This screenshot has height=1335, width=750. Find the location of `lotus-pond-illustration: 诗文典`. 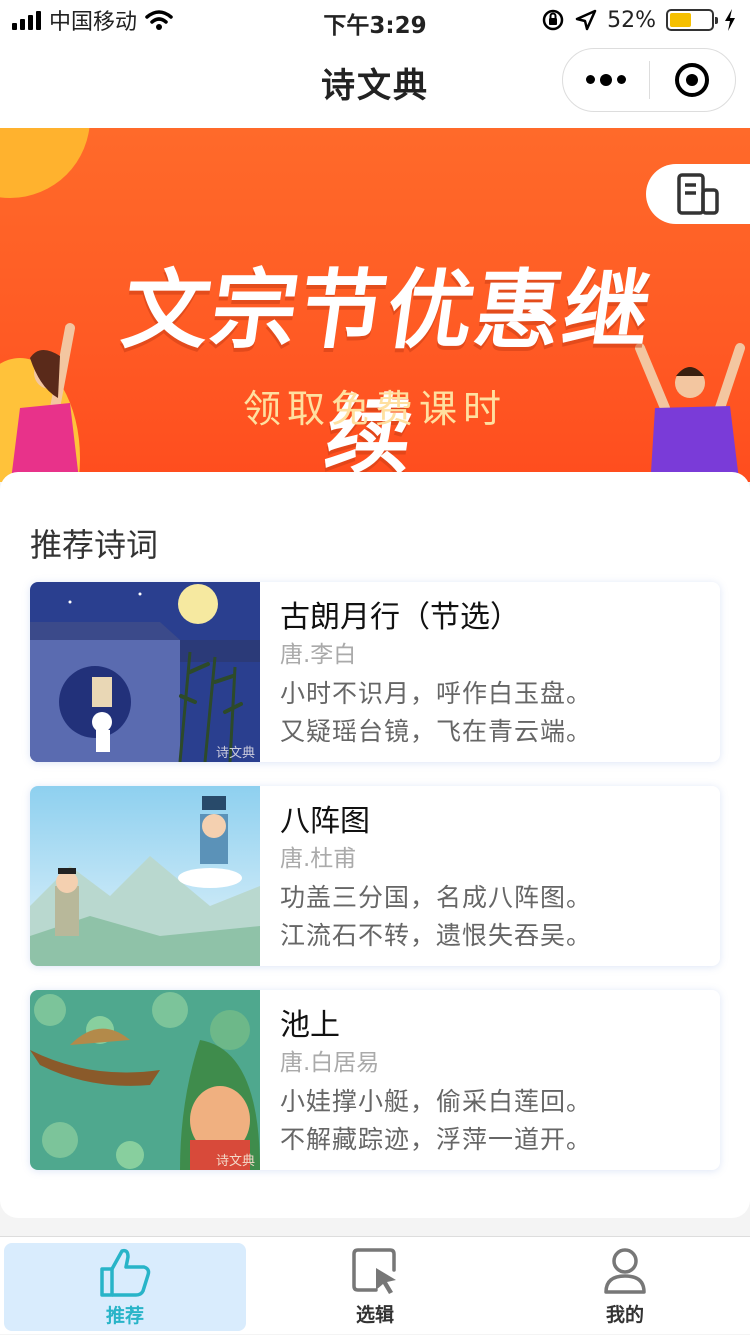

lotus-pond-illustration: 诗文典 is located at coordinates (145, 1080).